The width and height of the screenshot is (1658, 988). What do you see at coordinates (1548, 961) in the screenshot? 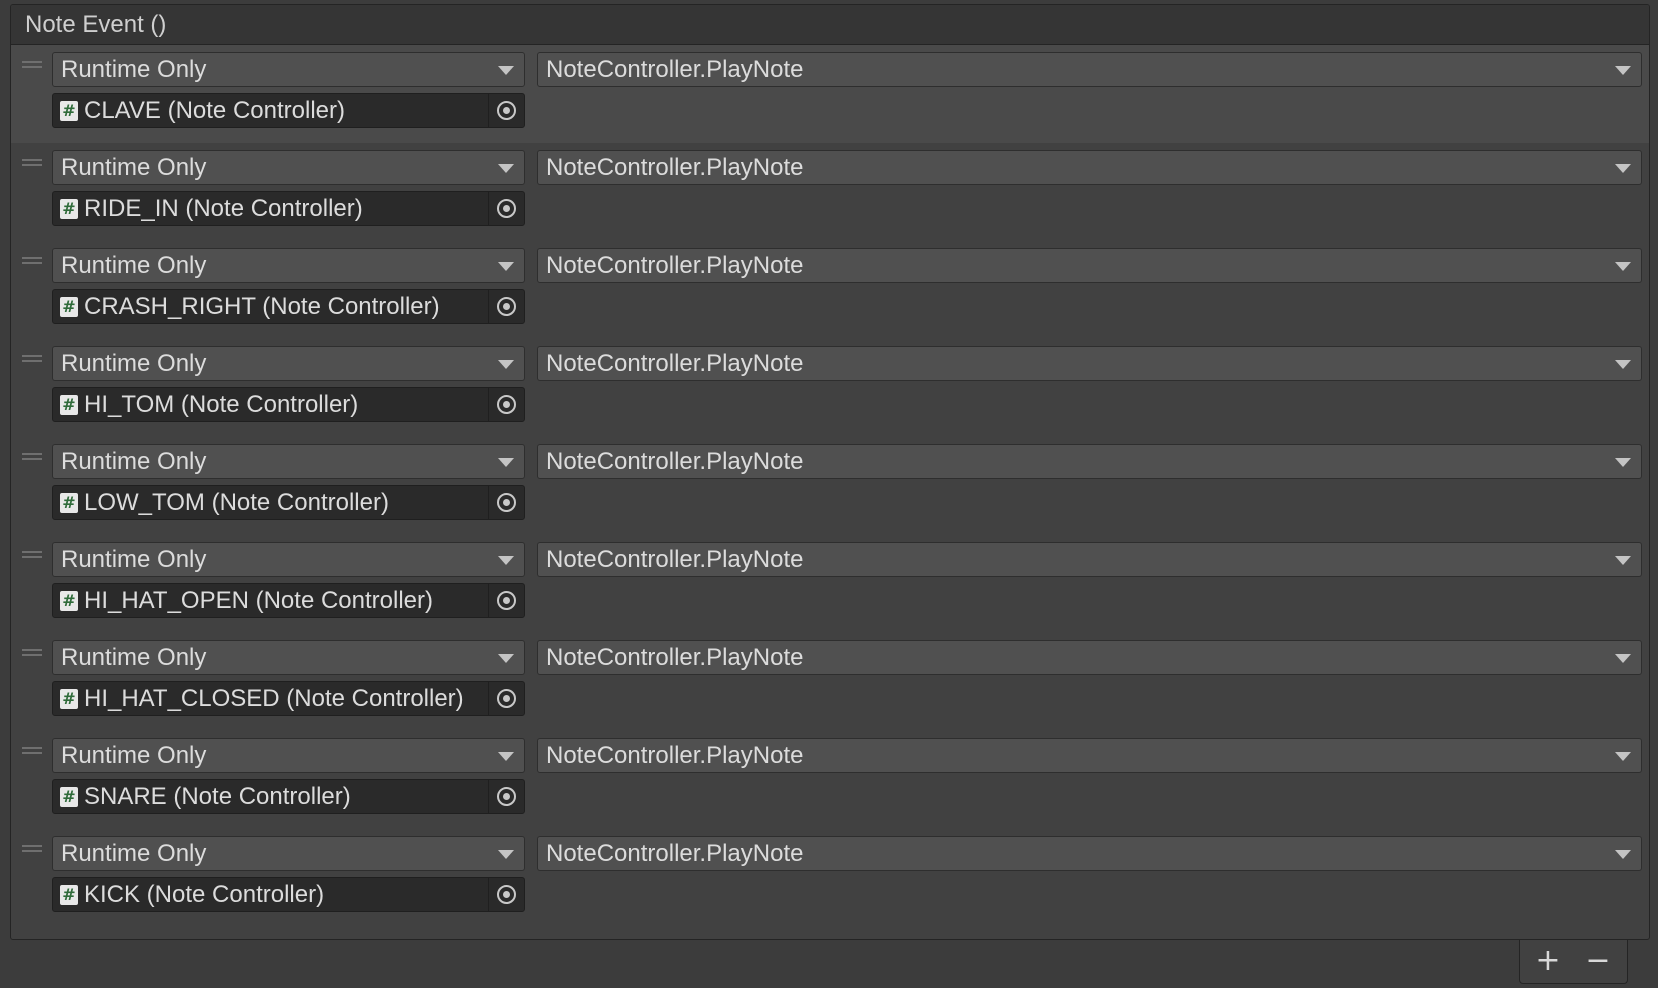
I see `add-listener-button: +` at bounding box center [1548, 961].